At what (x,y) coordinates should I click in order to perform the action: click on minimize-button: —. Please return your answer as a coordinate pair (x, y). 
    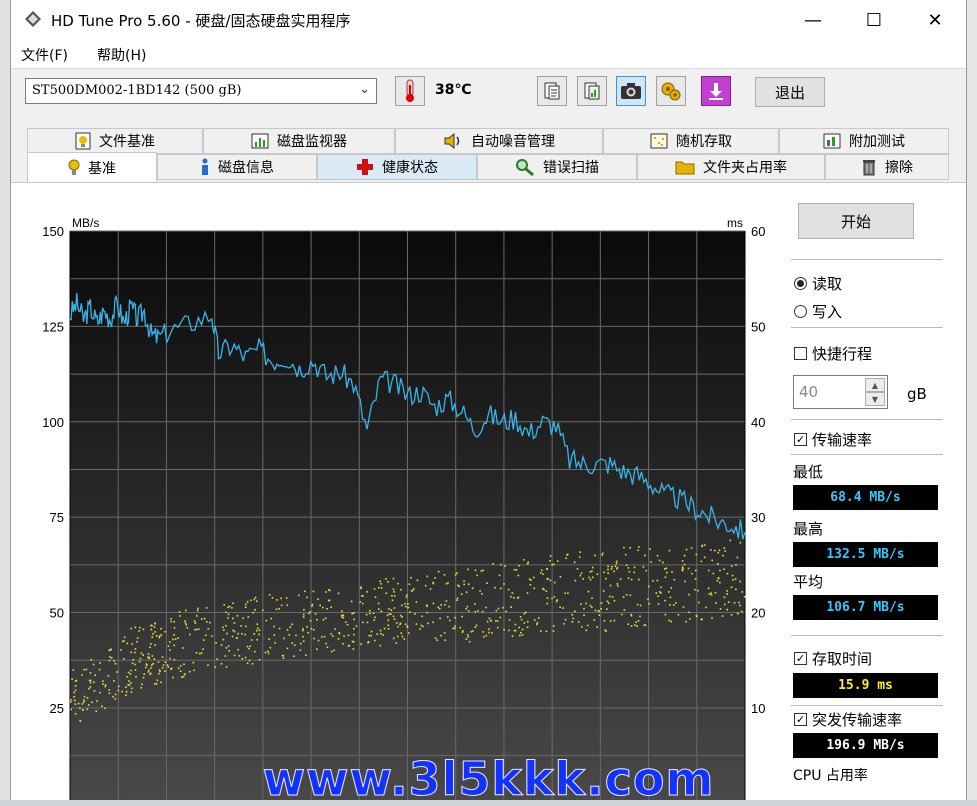
    Looking at the image, I should click on (813, 20).